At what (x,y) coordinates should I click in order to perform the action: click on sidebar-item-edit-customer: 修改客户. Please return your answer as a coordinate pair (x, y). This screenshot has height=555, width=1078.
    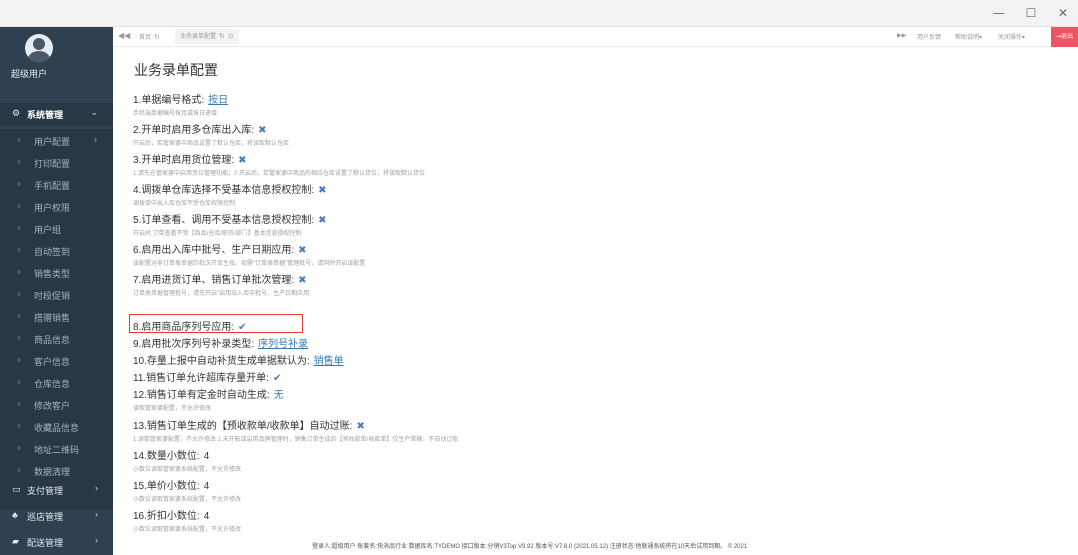
    Looking at the image, I should click on (56, 404).